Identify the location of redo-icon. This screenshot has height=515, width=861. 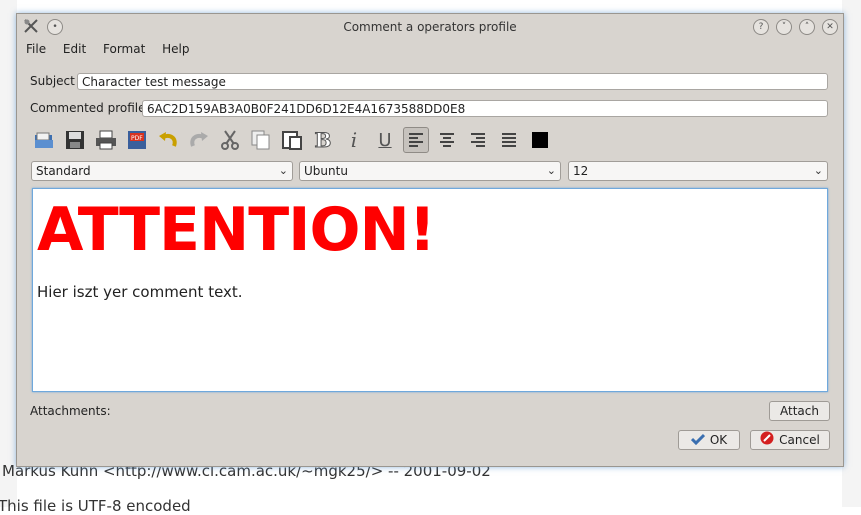
(199, 140).